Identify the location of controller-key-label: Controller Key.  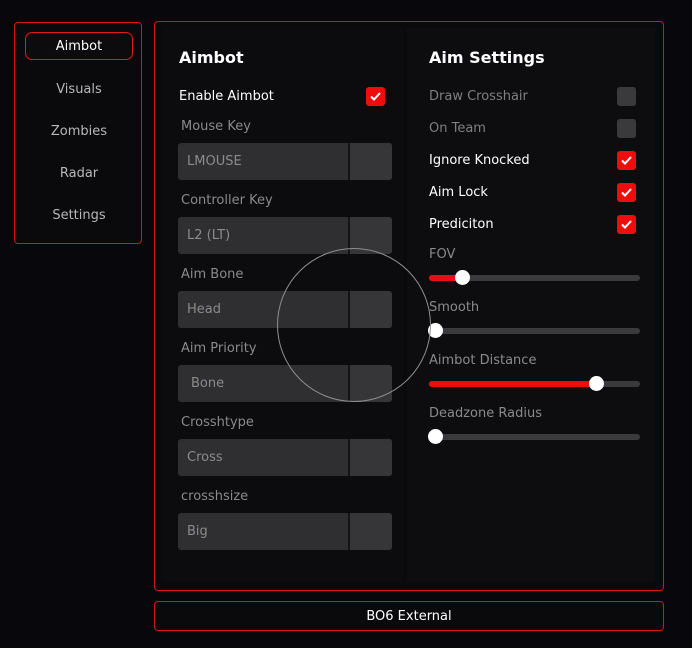
(227, 200).